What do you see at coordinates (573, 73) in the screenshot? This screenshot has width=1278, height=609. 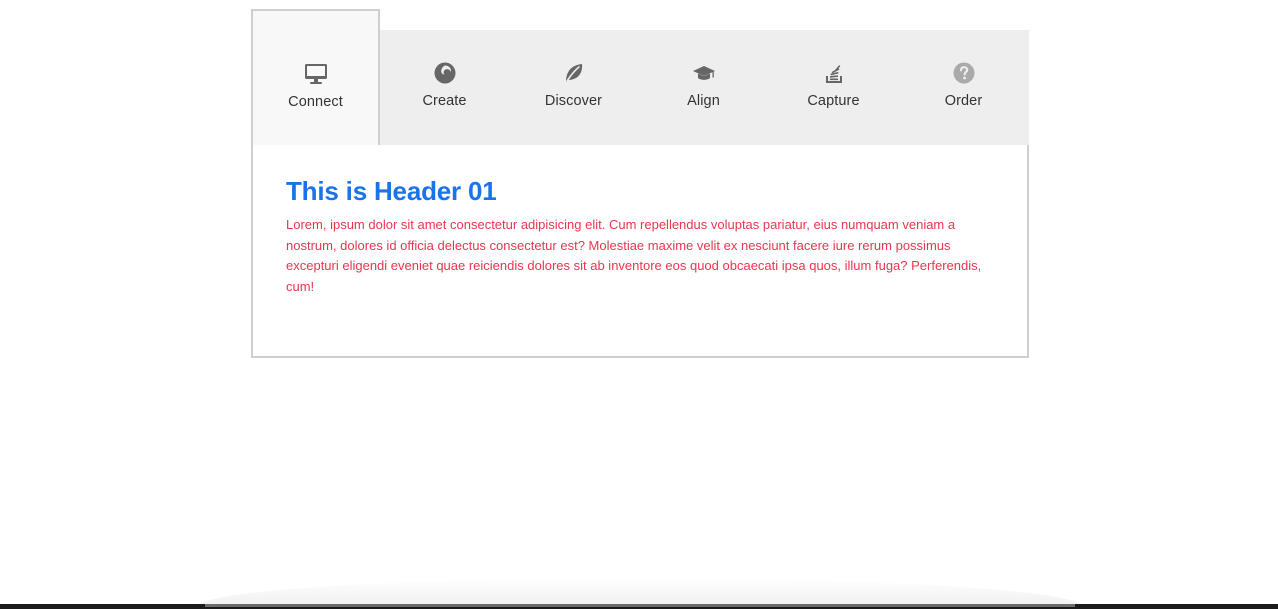 I see `leaf-icon` at bounding box center [573, 73].